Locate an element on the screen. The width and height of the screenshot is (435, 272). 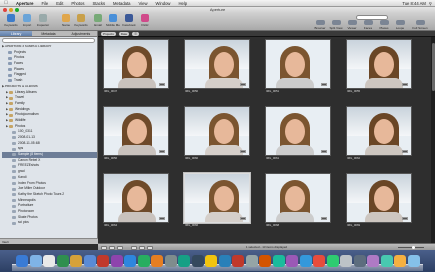
toolbar-loupe-button: Loupe is located at coordinates (400, 22).